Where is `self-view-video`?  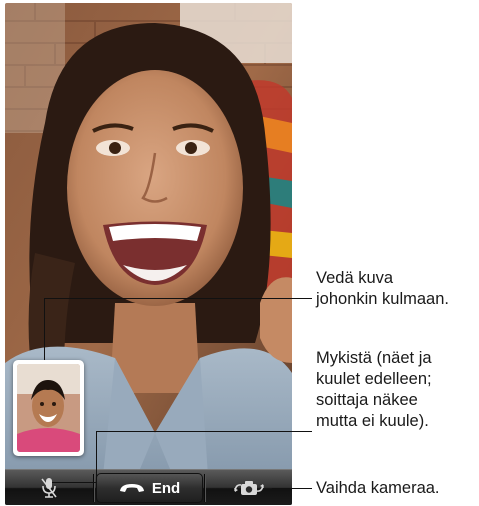
self-view-video is located at coordinates (48, 408).